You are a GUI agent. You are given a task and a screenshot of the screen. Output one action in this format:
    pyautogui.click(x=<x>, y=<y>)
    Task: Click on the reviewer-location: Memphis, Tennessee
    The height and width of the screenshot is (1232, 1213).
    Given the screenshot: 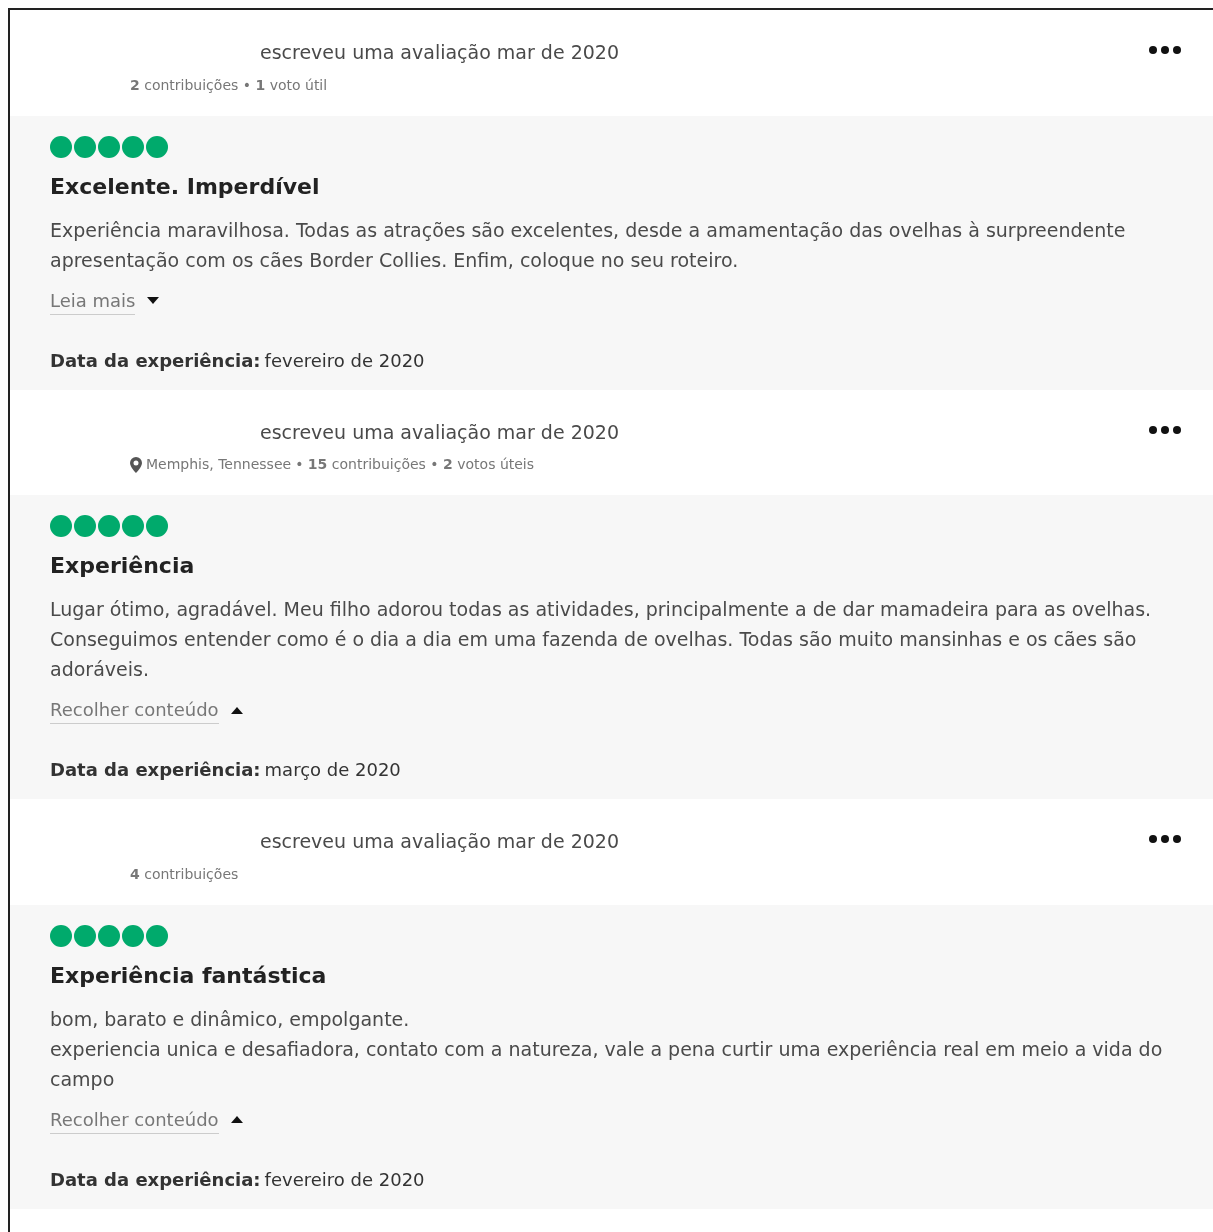 What is the action you would take?
    pyautogui.click(x=219, y=464)
    